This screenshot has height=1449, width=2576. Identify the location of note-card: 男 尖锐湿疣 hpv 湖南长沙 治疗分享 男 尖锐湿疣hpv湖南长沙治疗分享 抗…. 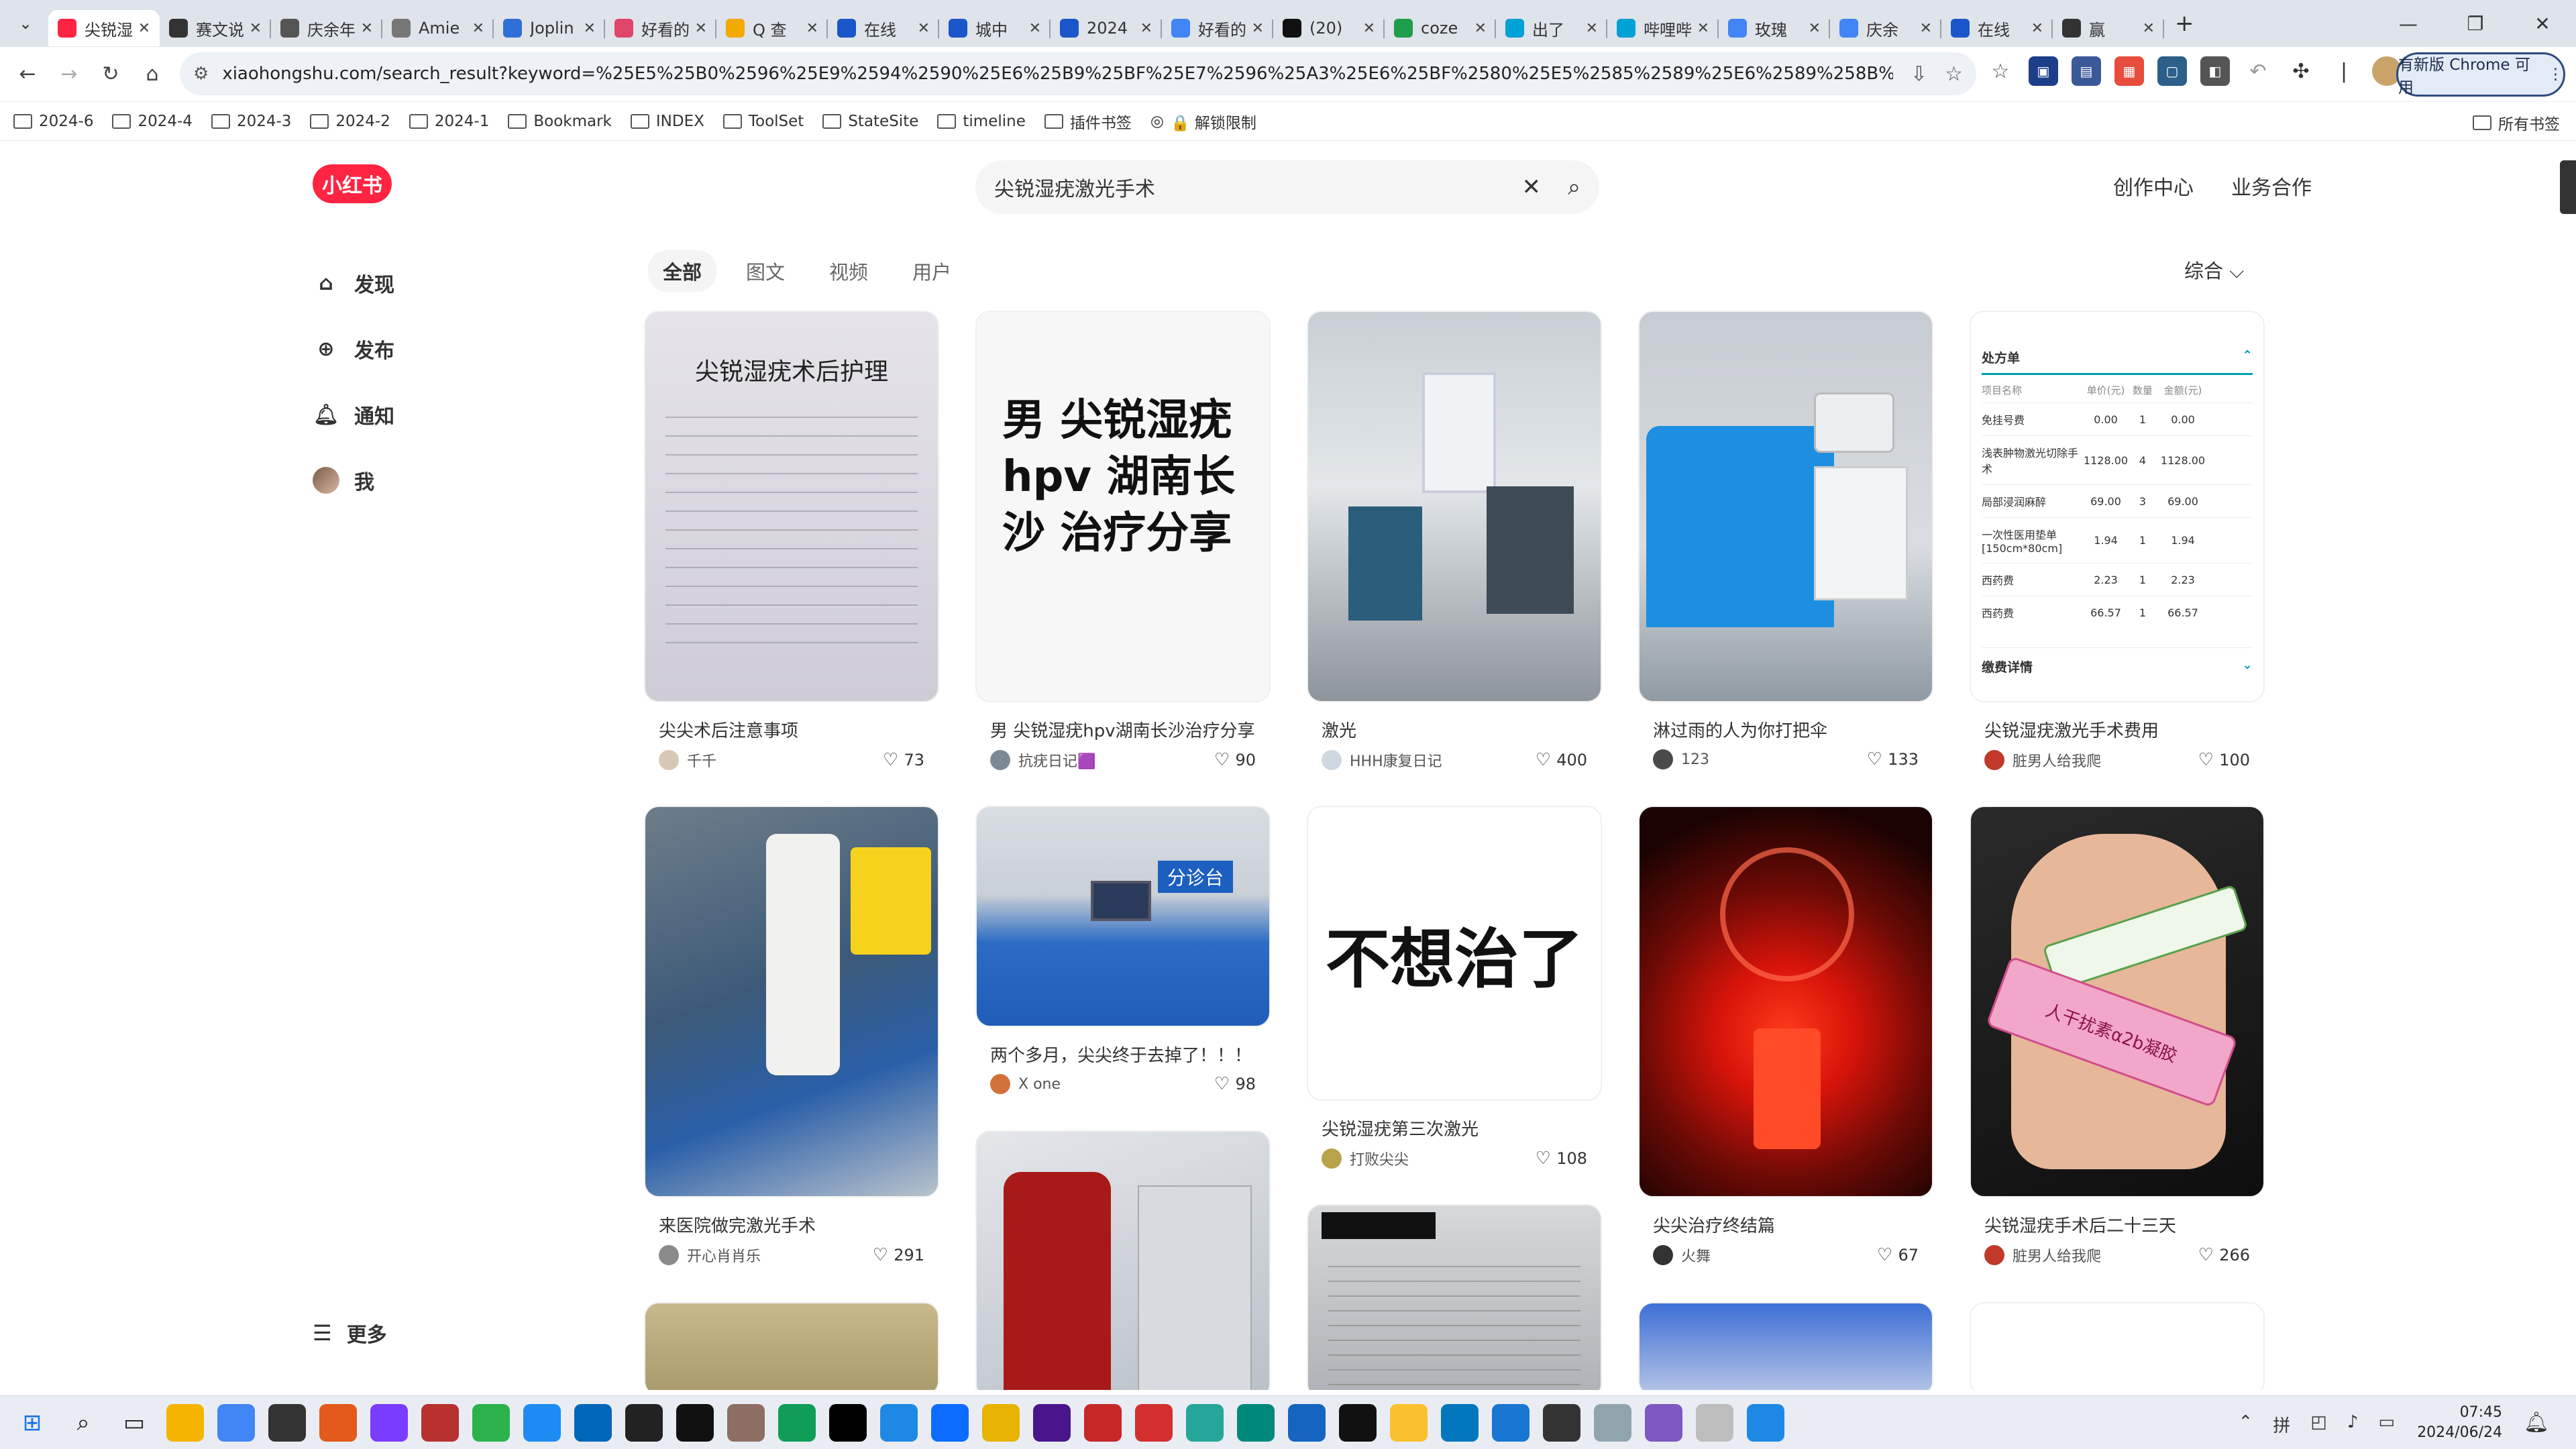
(1123, 541).